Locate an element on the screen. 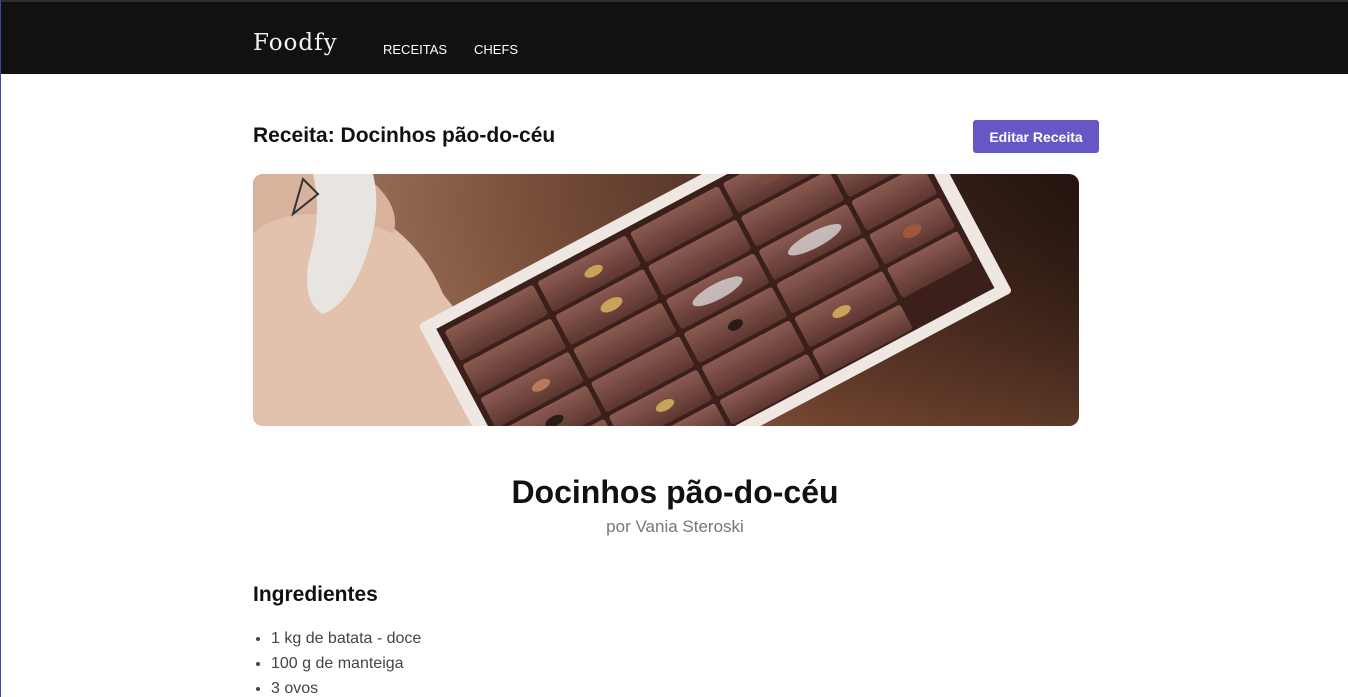 This screenshot has width=1348, height=697. nav-link-chefs: CHEFS is located at coordinates (496, 49).